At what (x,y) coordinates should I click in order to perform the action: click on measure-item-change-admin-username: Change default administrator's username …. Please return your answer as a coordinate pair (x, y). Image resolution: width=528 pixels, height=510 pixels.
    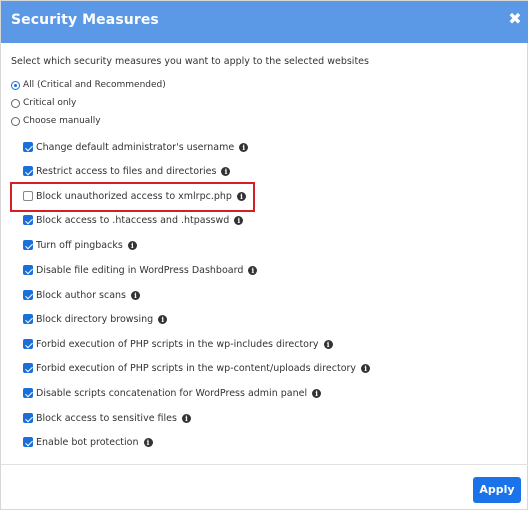
    Looking at the image, I should click on (136, 147).